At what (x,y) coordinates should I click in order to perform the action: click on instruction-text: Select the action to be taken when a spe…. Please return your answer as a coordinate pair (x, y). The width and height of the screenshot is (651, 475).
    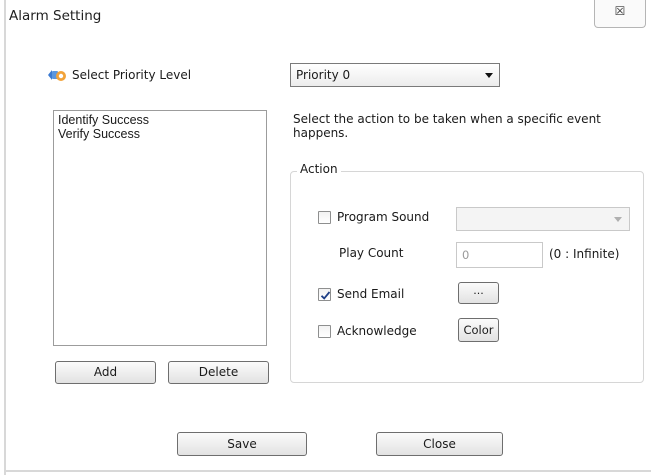
    Looking at the image, I should click on (447, 126).